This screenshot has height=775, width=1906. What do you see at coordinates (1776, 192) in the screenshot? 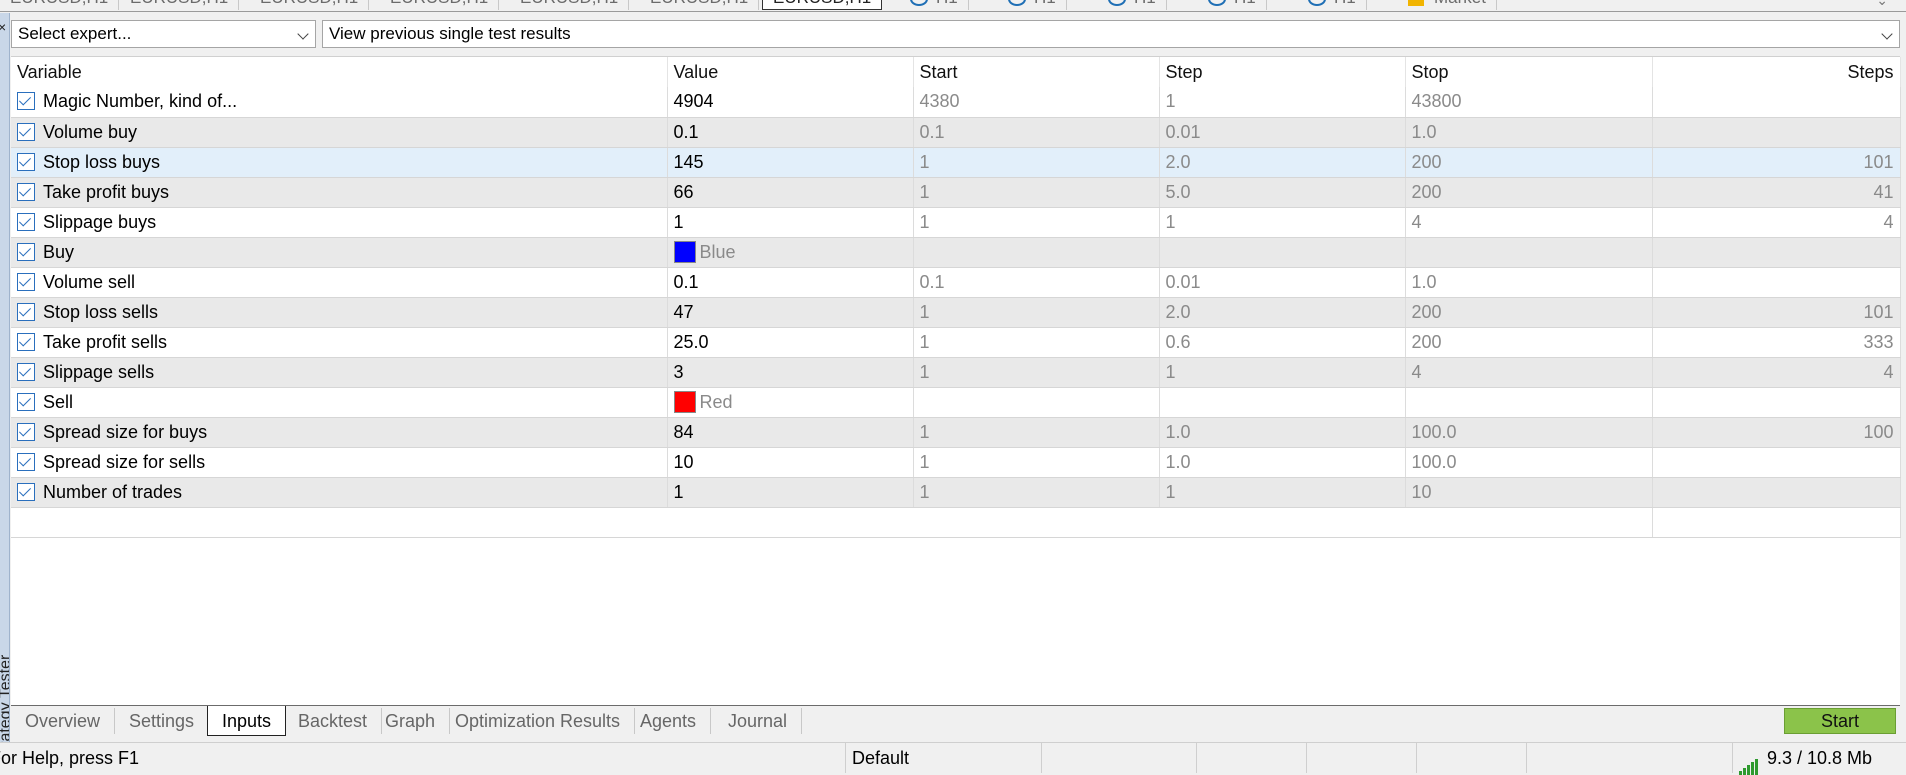
I see `cell-steps: 41` at bounding box center [1776, 192].